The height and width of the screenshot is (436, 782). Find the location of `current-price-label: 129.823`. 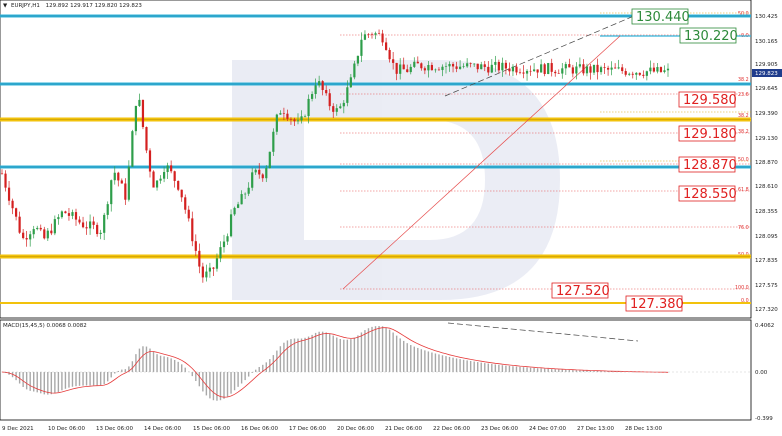

current-price-label: 129.823 is located at coordinates (766, 74).